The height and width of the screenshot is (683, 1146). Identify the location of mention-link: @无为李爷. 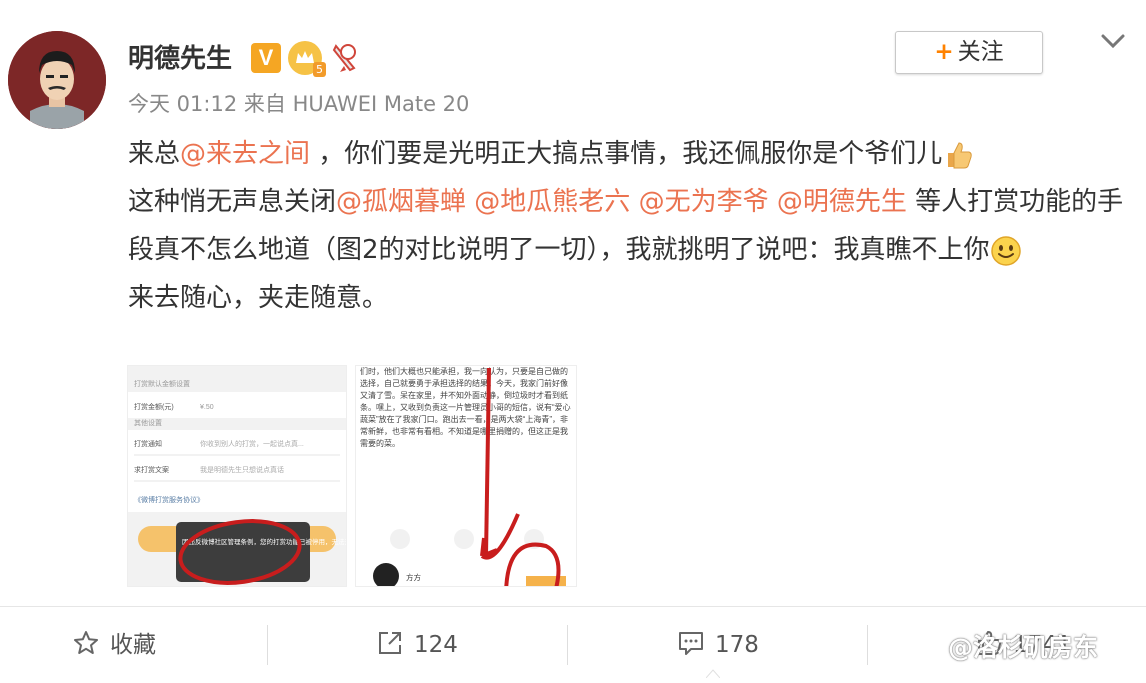
(704, 202).